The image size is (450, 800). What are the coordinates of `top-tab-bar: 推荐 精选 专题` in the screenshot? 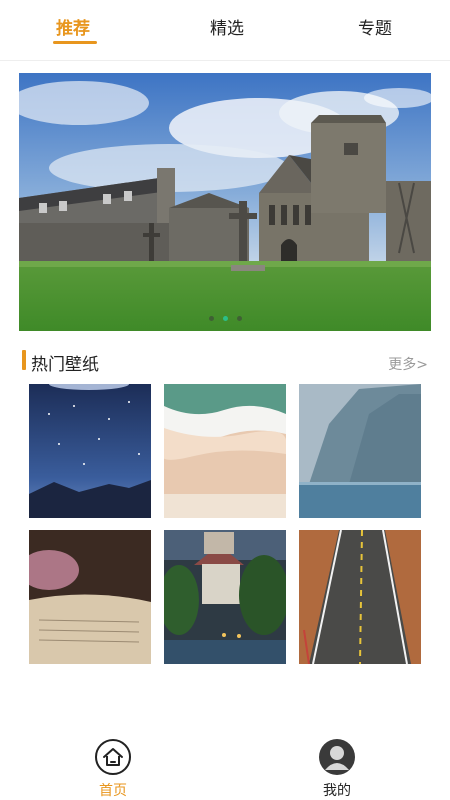 It's located at (225, 28).